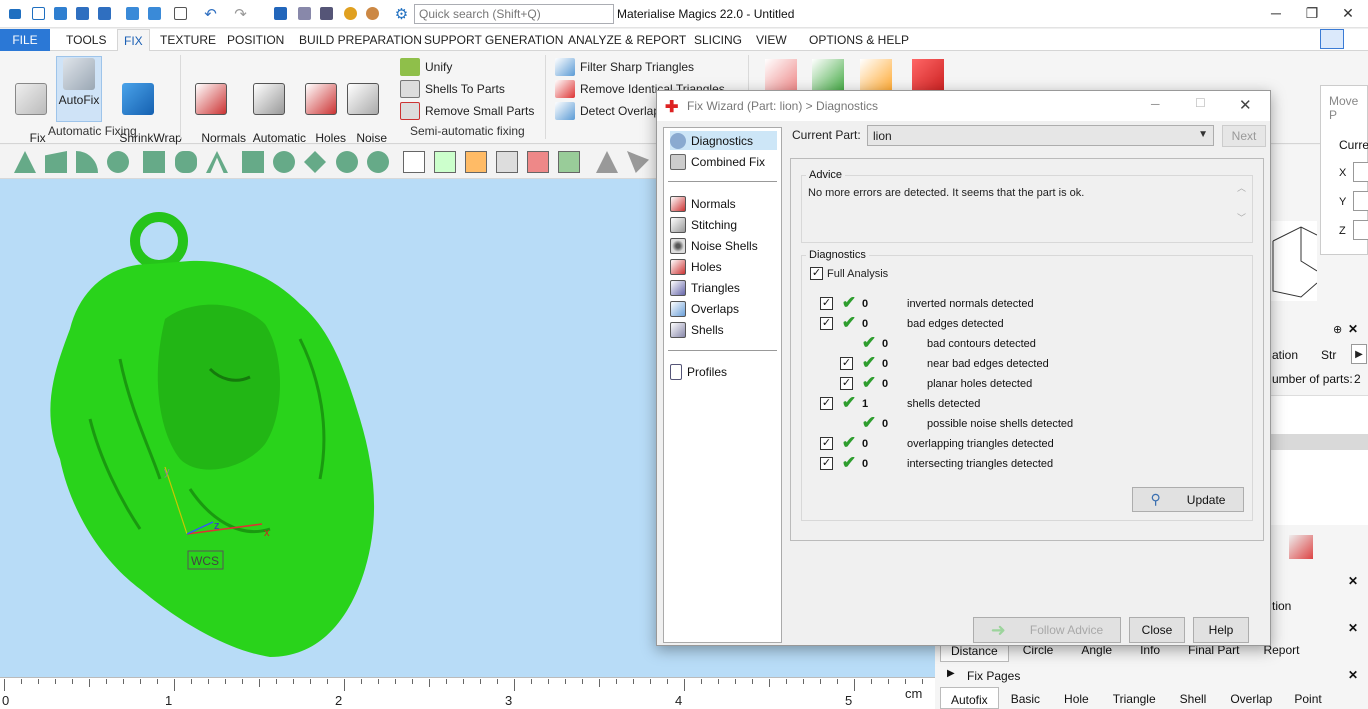 The height and width of the screenshot is (709, 1368). What do you see at coordinates (1134, 698) in the screenshot?
I see `tab-triangle: Triangle` at bounding box center [1134, 698].